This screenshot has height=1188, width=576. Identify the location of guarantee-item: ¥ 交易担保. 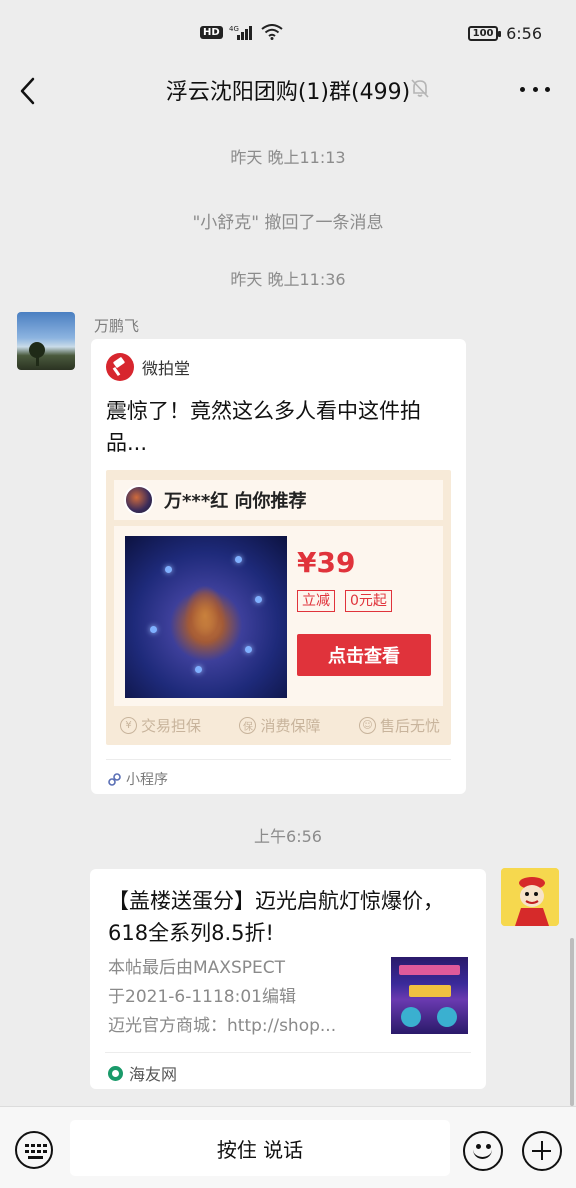
(160, 725).